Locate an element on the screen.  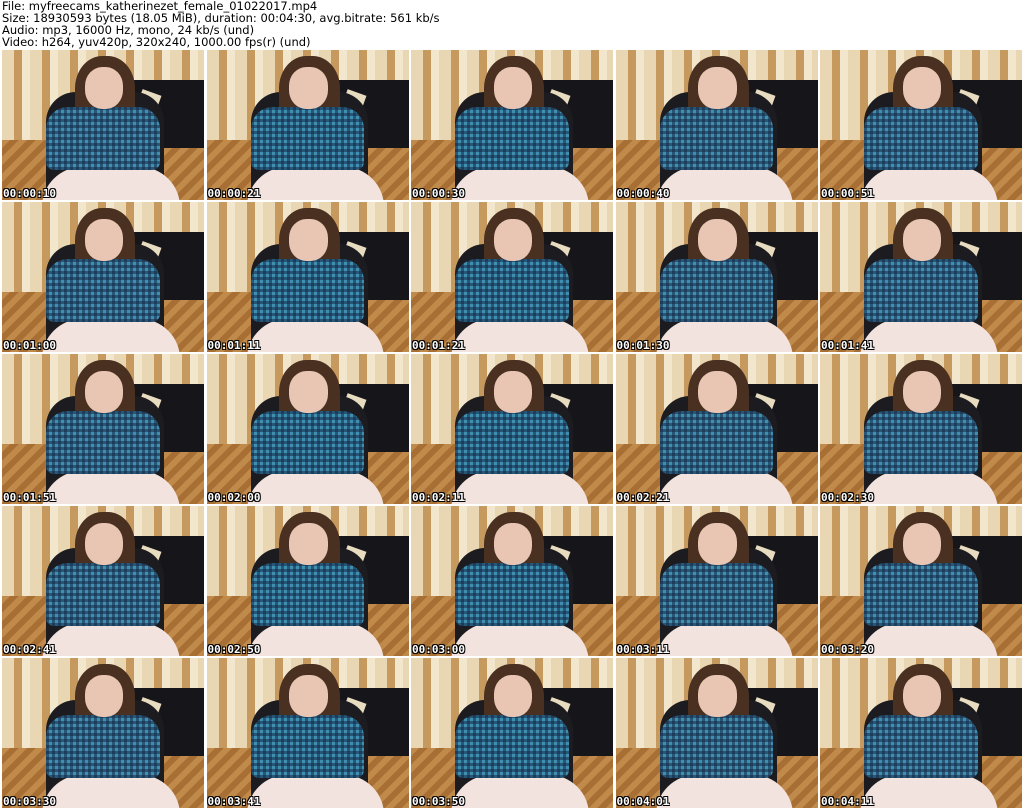
video-thumbnail: 00:02:41 is located at coordinates (103, 581).